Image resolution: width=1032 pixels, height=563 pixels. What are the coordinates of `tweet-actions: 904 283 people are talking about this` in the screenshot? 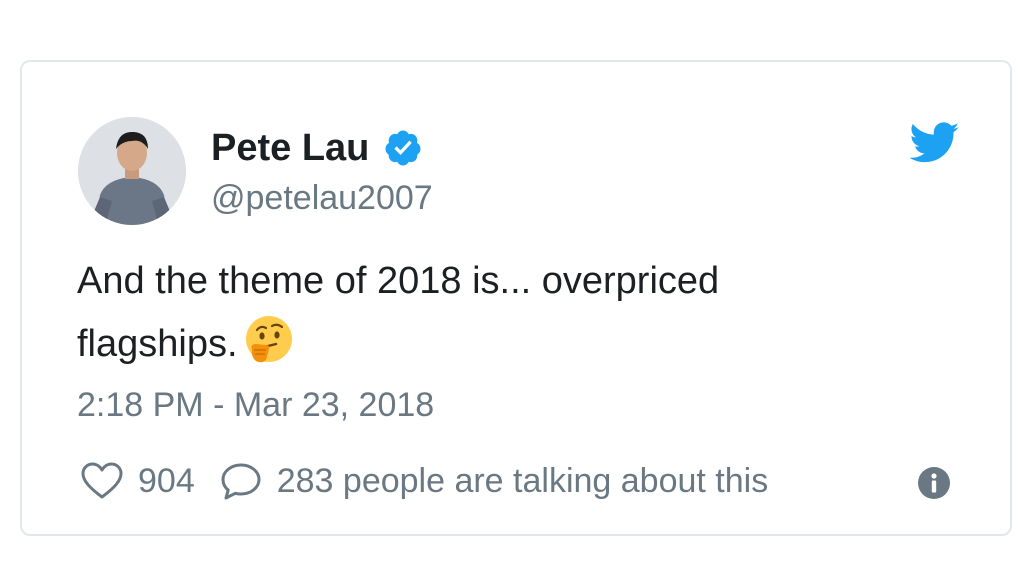 It's located at (424, 481).